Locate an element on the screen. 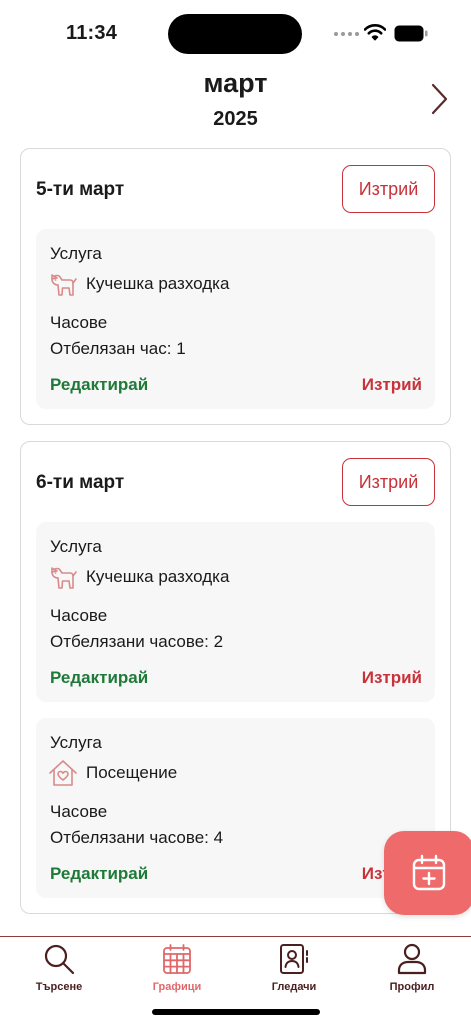  tab-sitters: Гледачи is located at coordinates (294, 971).